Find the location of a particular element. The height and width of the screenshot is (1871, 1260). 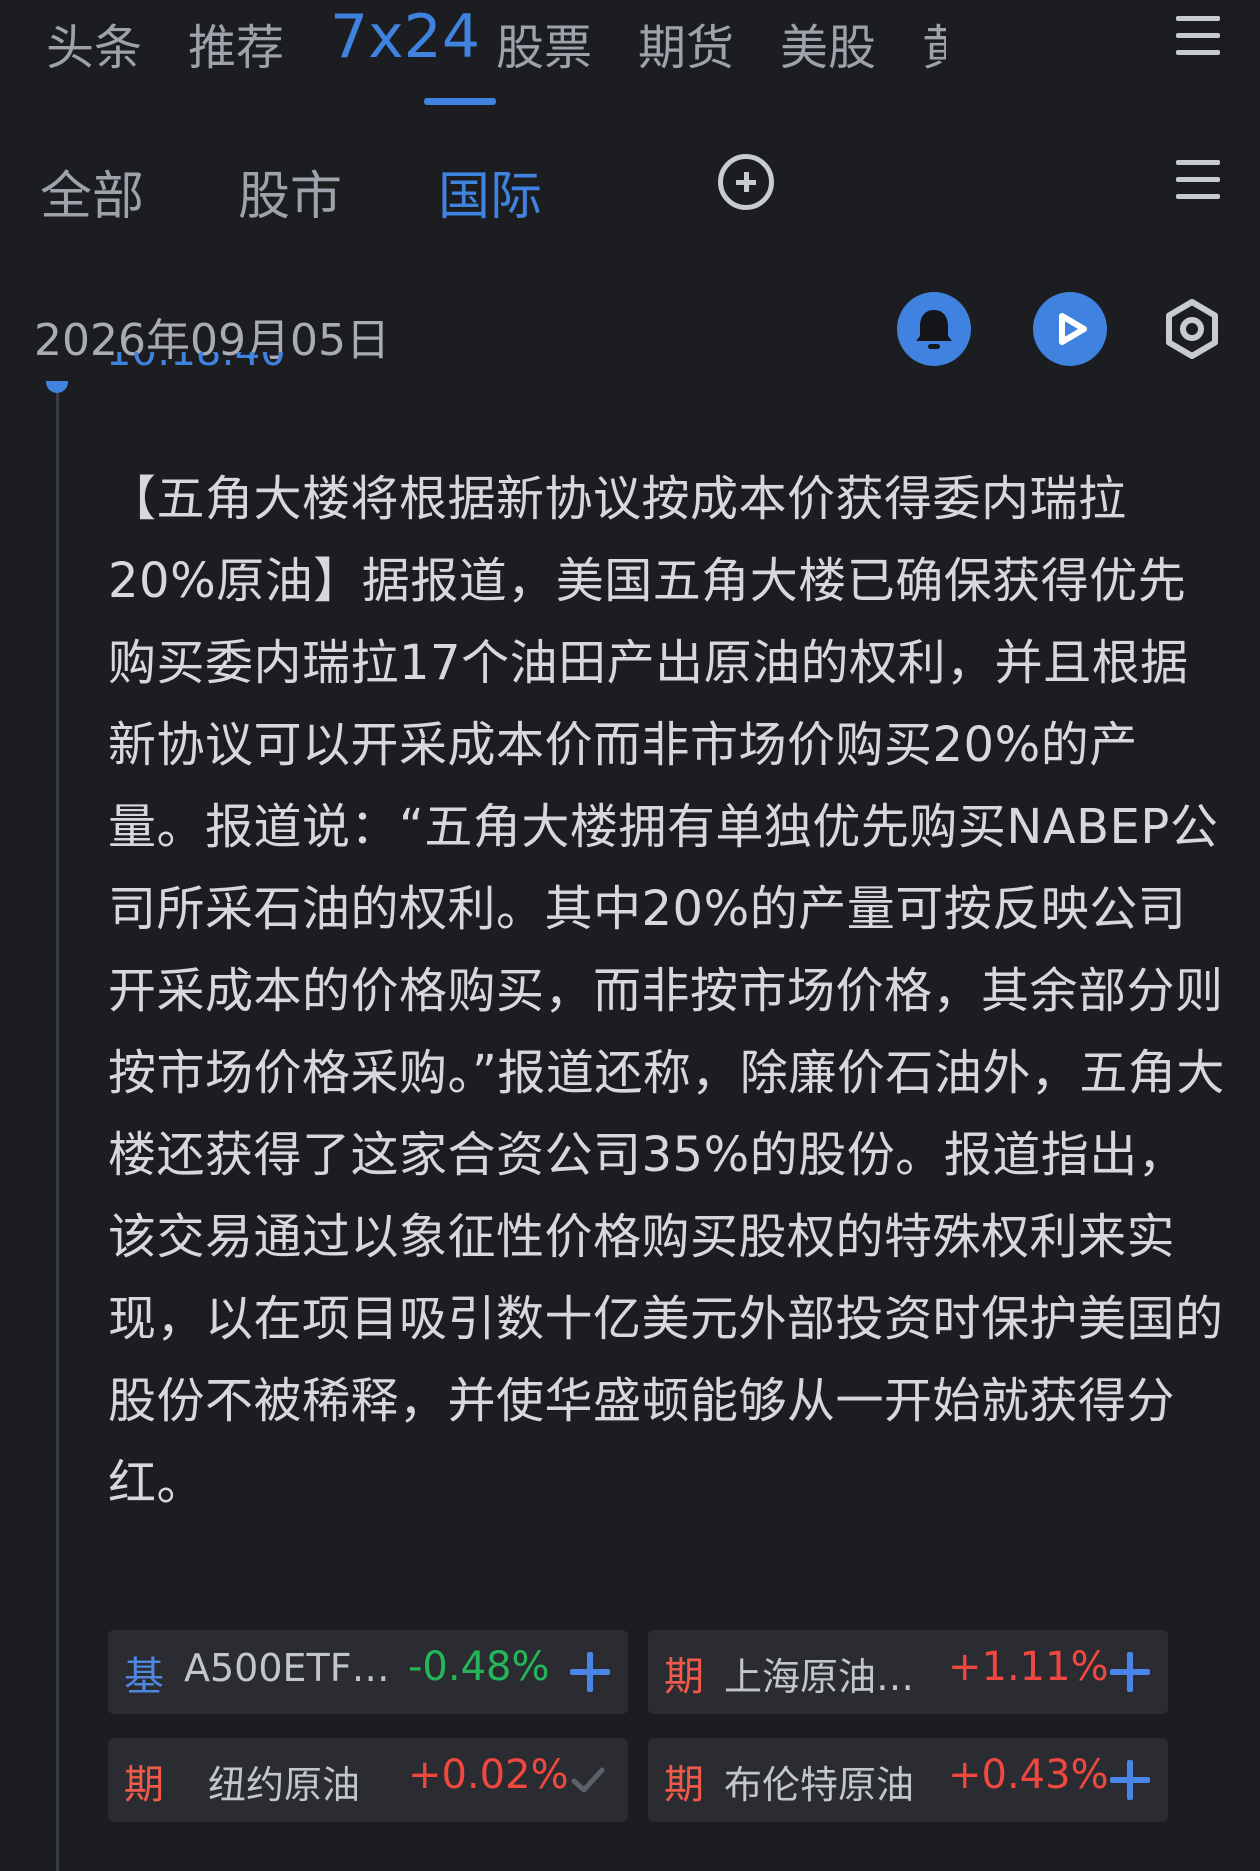

play-button is located at coordinates (1070, 329).